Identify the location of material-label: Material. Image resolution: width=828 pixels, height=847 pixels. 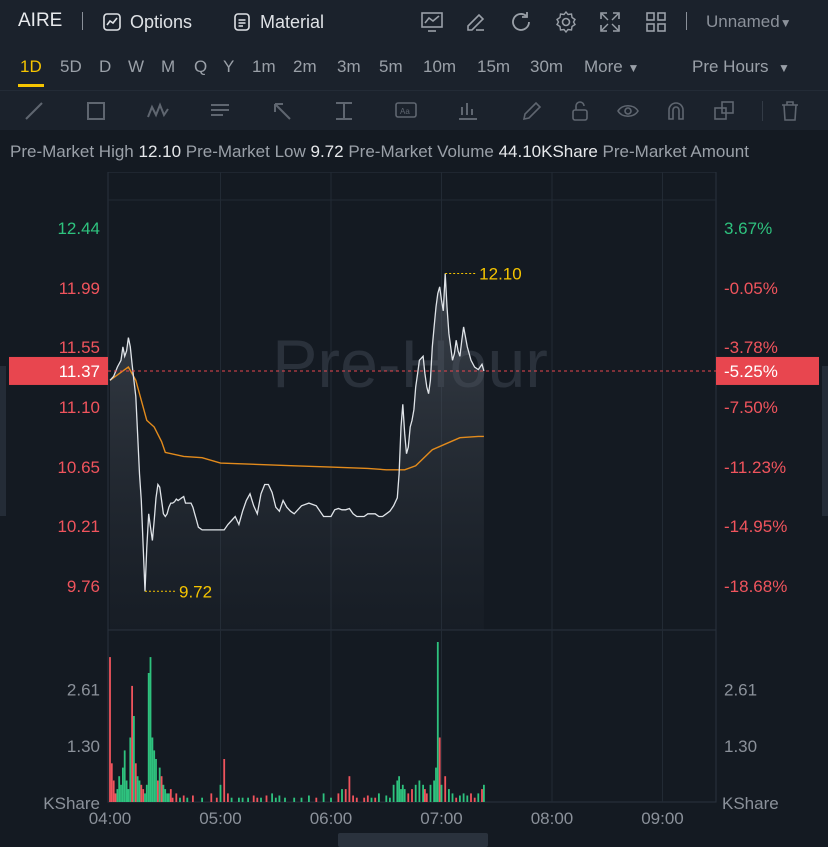
(292, 21).